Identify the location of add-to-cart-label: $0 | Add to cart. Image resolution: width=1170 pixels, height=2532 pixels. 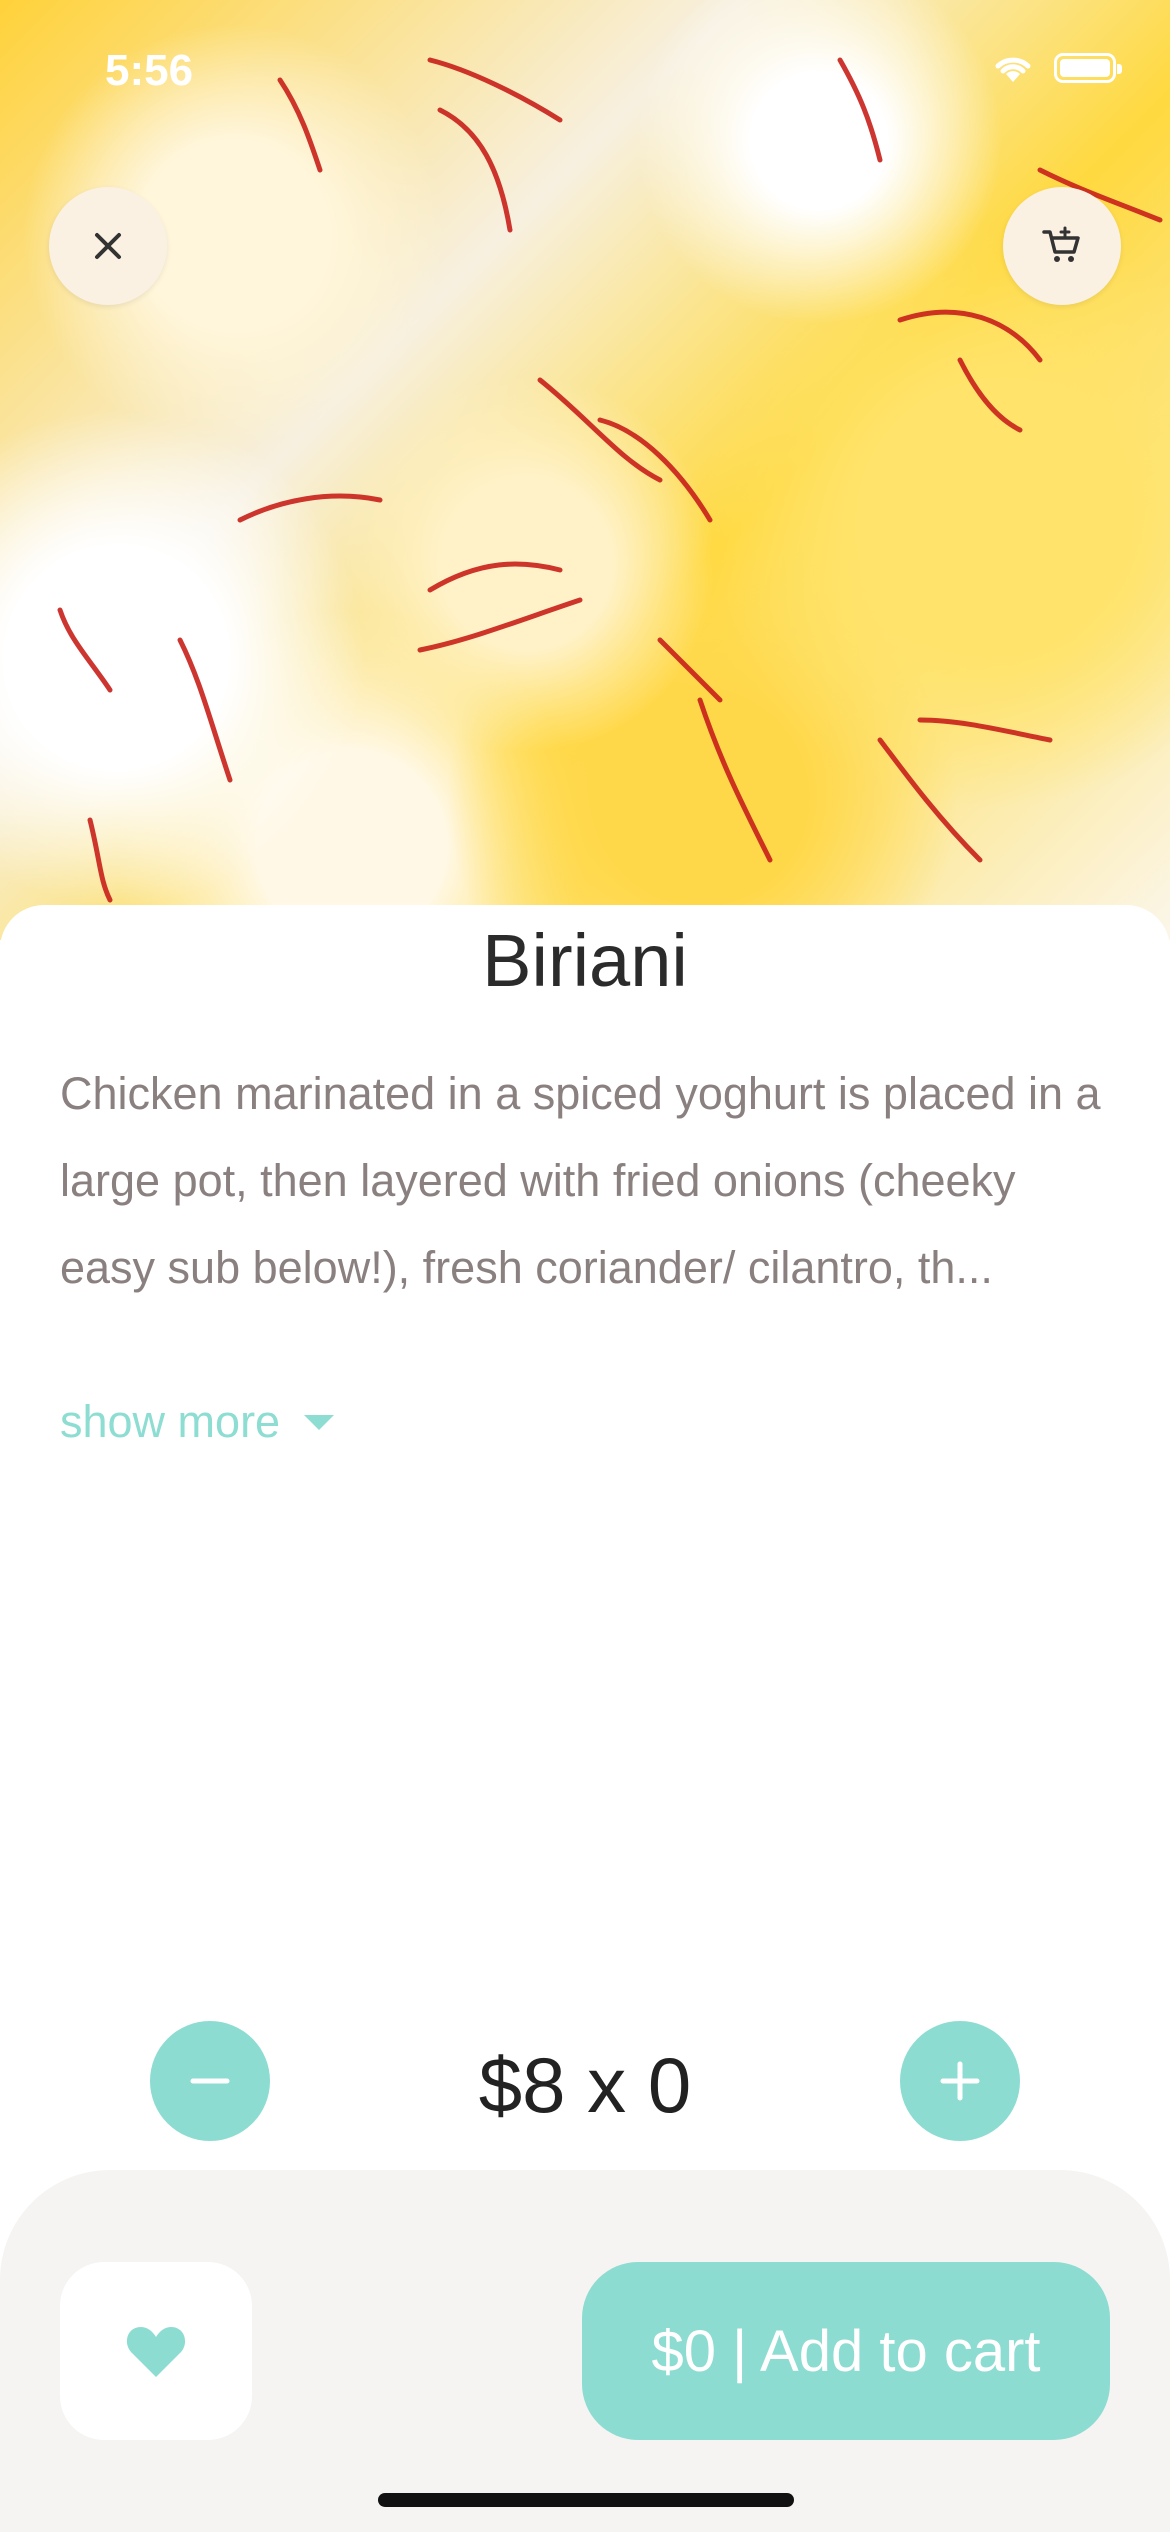
(846, 2351).